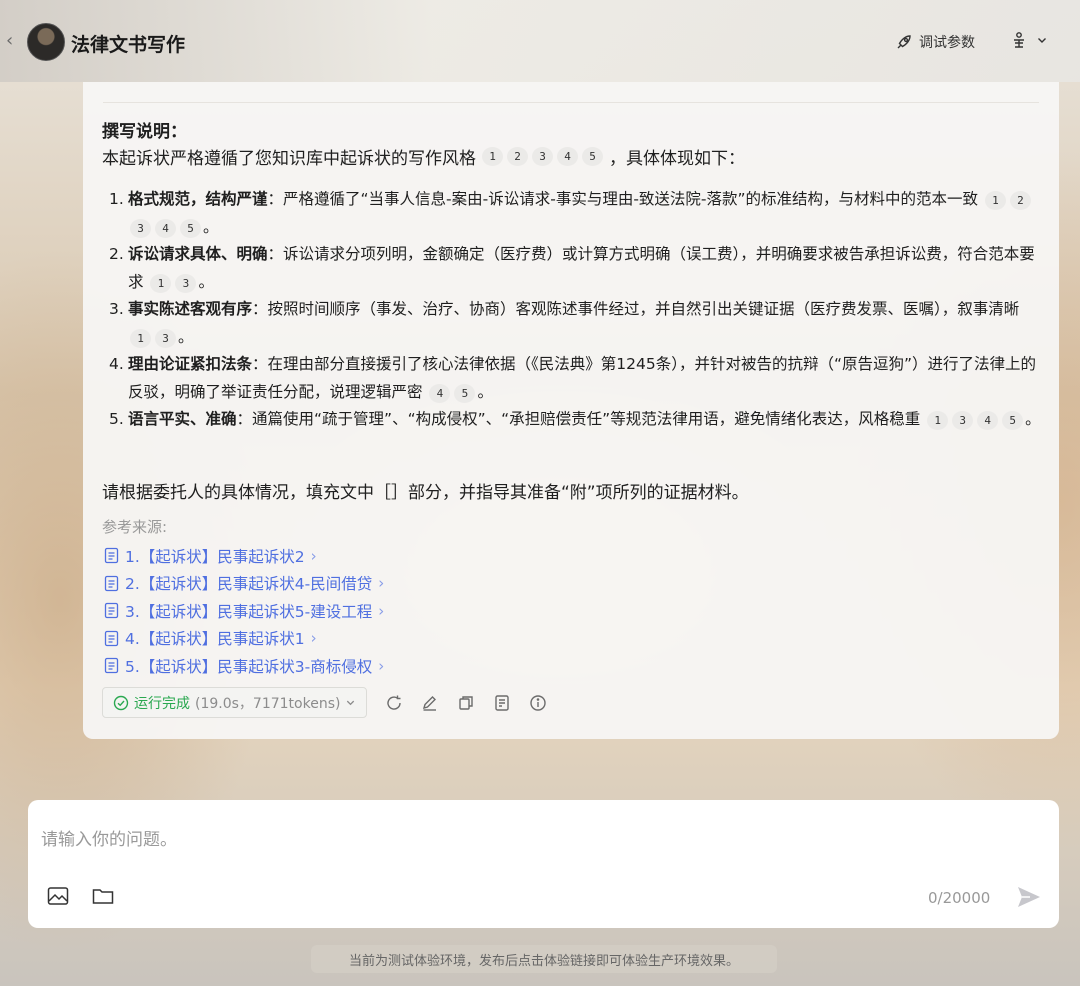  What do you see at coordinates (1019, 40) in the screenshot?
I see `user-settings-icon` at bounding box center [1019, 40].